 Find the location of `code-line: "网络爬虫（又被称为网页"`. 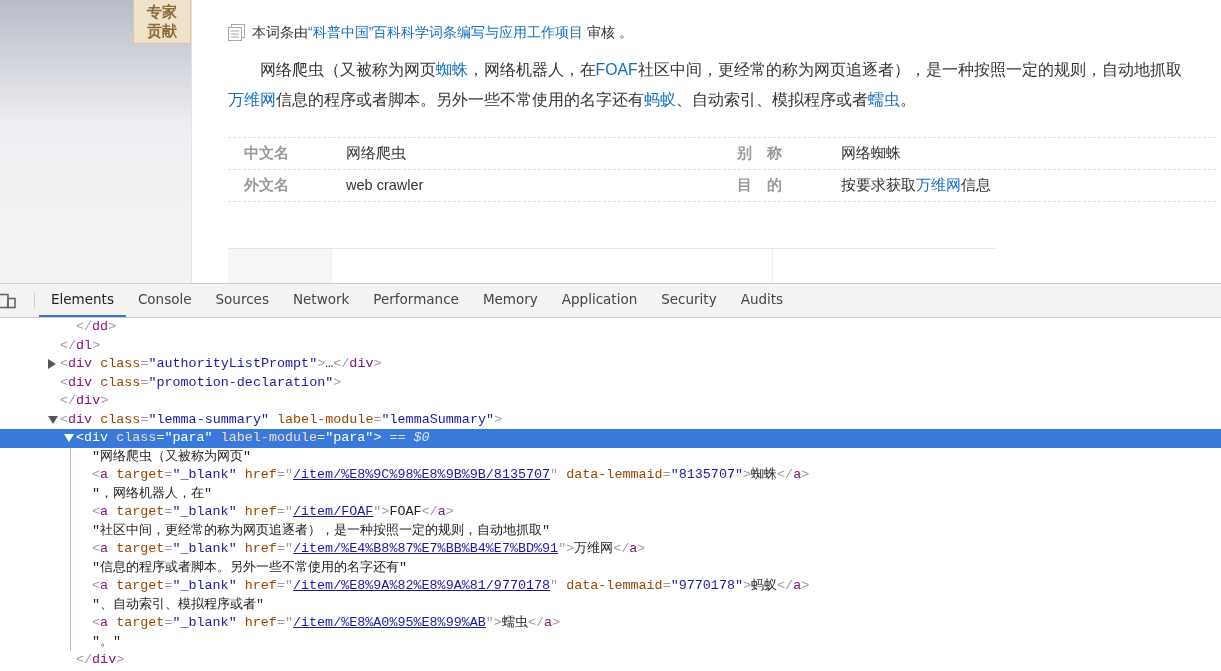

code-line: "网络爬虫（又被称为网页" is located at coordinates (172, 456).